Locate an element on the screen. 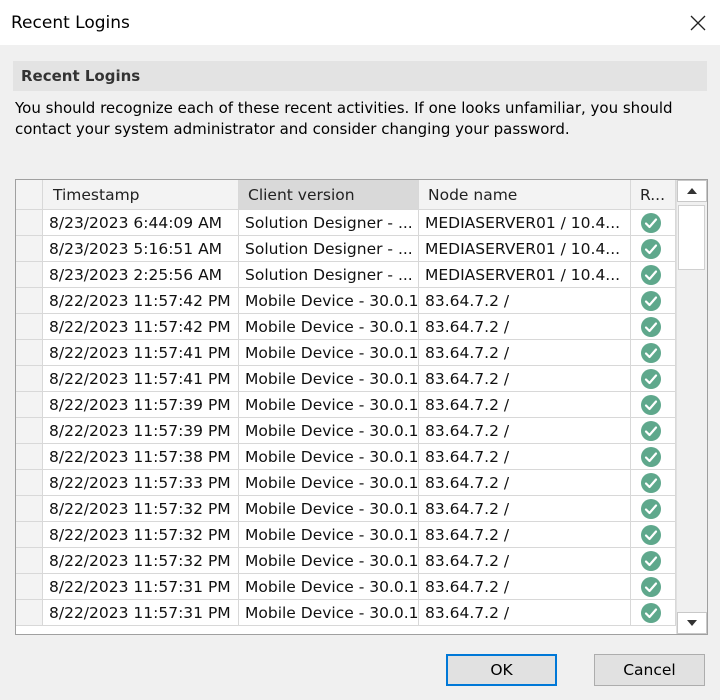 The image size is (720, 700). timestamp-cell: 8/22/2023 11:57:33 PM is located at coordinates (141, 483).